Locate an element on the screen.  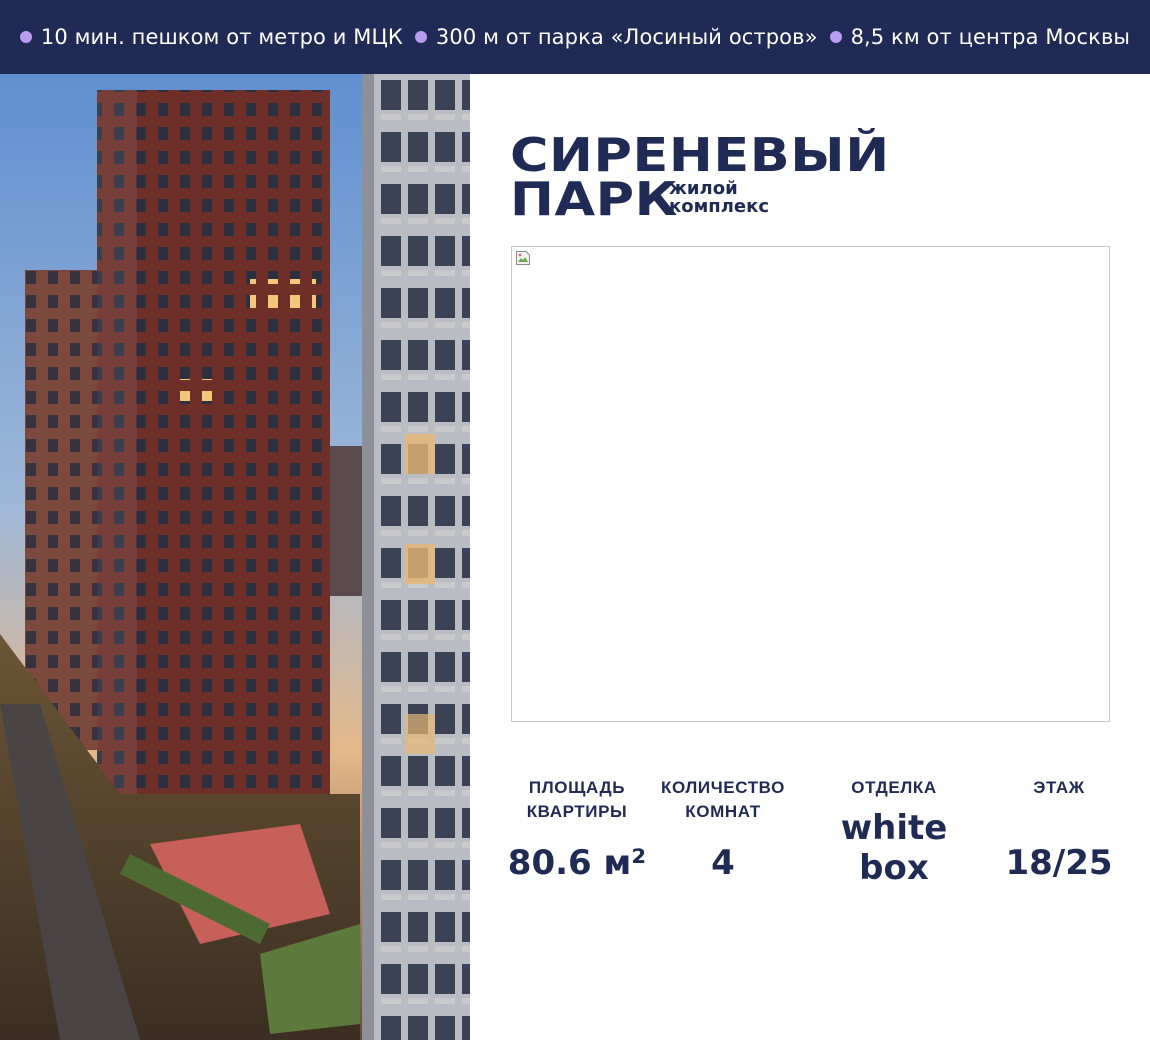
stat-finish-value: white box is located at coordinates (894, 848).